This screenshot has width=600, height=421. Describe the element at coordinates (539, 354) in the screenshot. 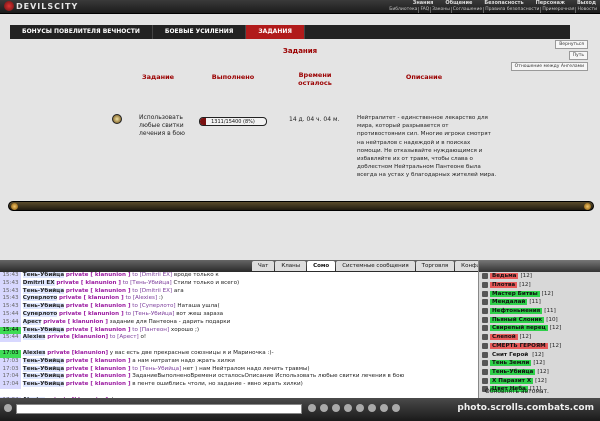

I see `online-user: Снит Герой [12]` at that location.